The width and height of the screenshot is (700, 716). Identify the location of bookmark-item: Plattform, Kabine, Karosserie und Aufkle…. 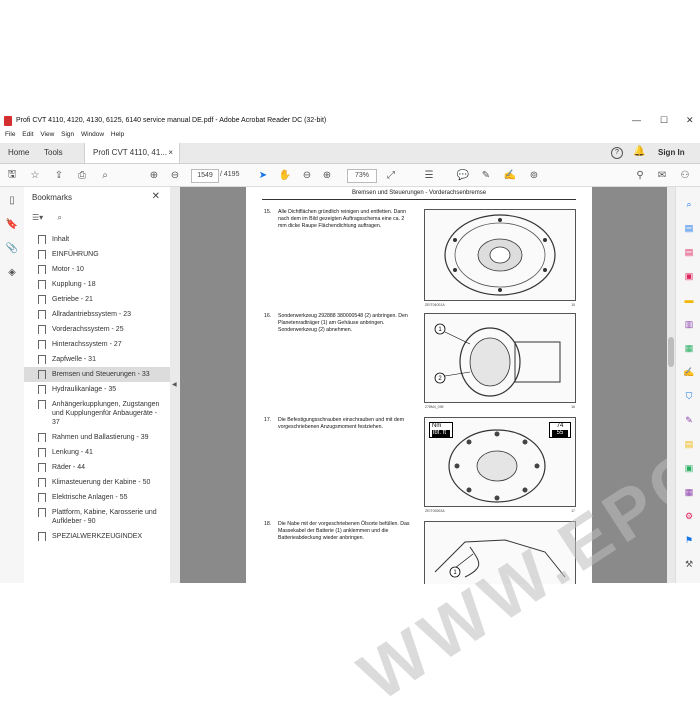
(97, 517).